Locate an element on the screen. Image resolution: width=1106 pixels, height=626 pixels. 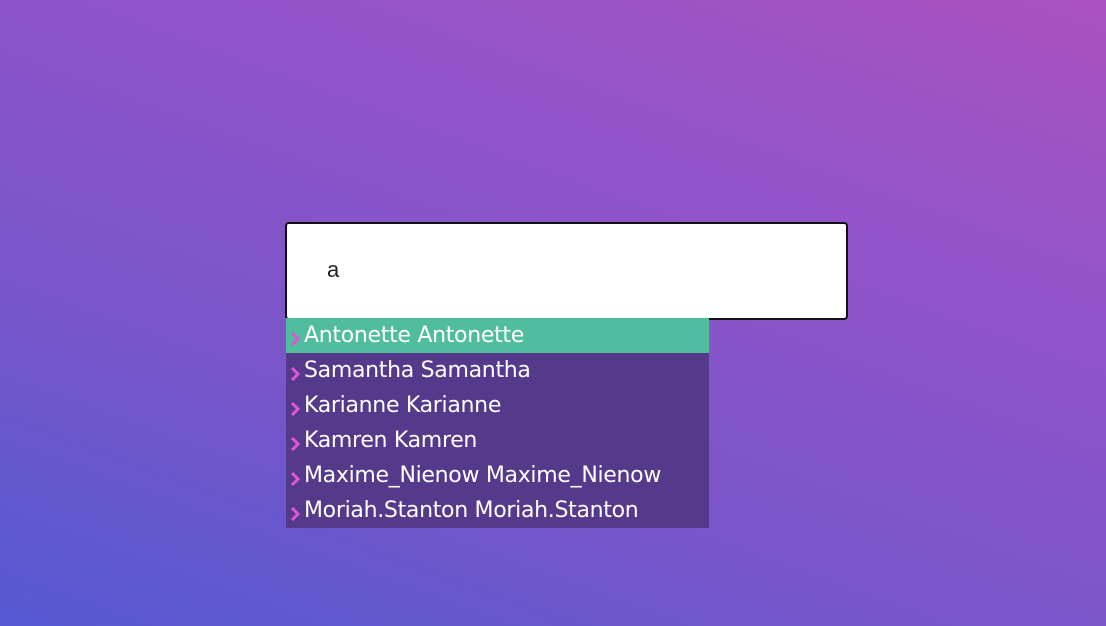
search-box is located at coordinates (566, 271).